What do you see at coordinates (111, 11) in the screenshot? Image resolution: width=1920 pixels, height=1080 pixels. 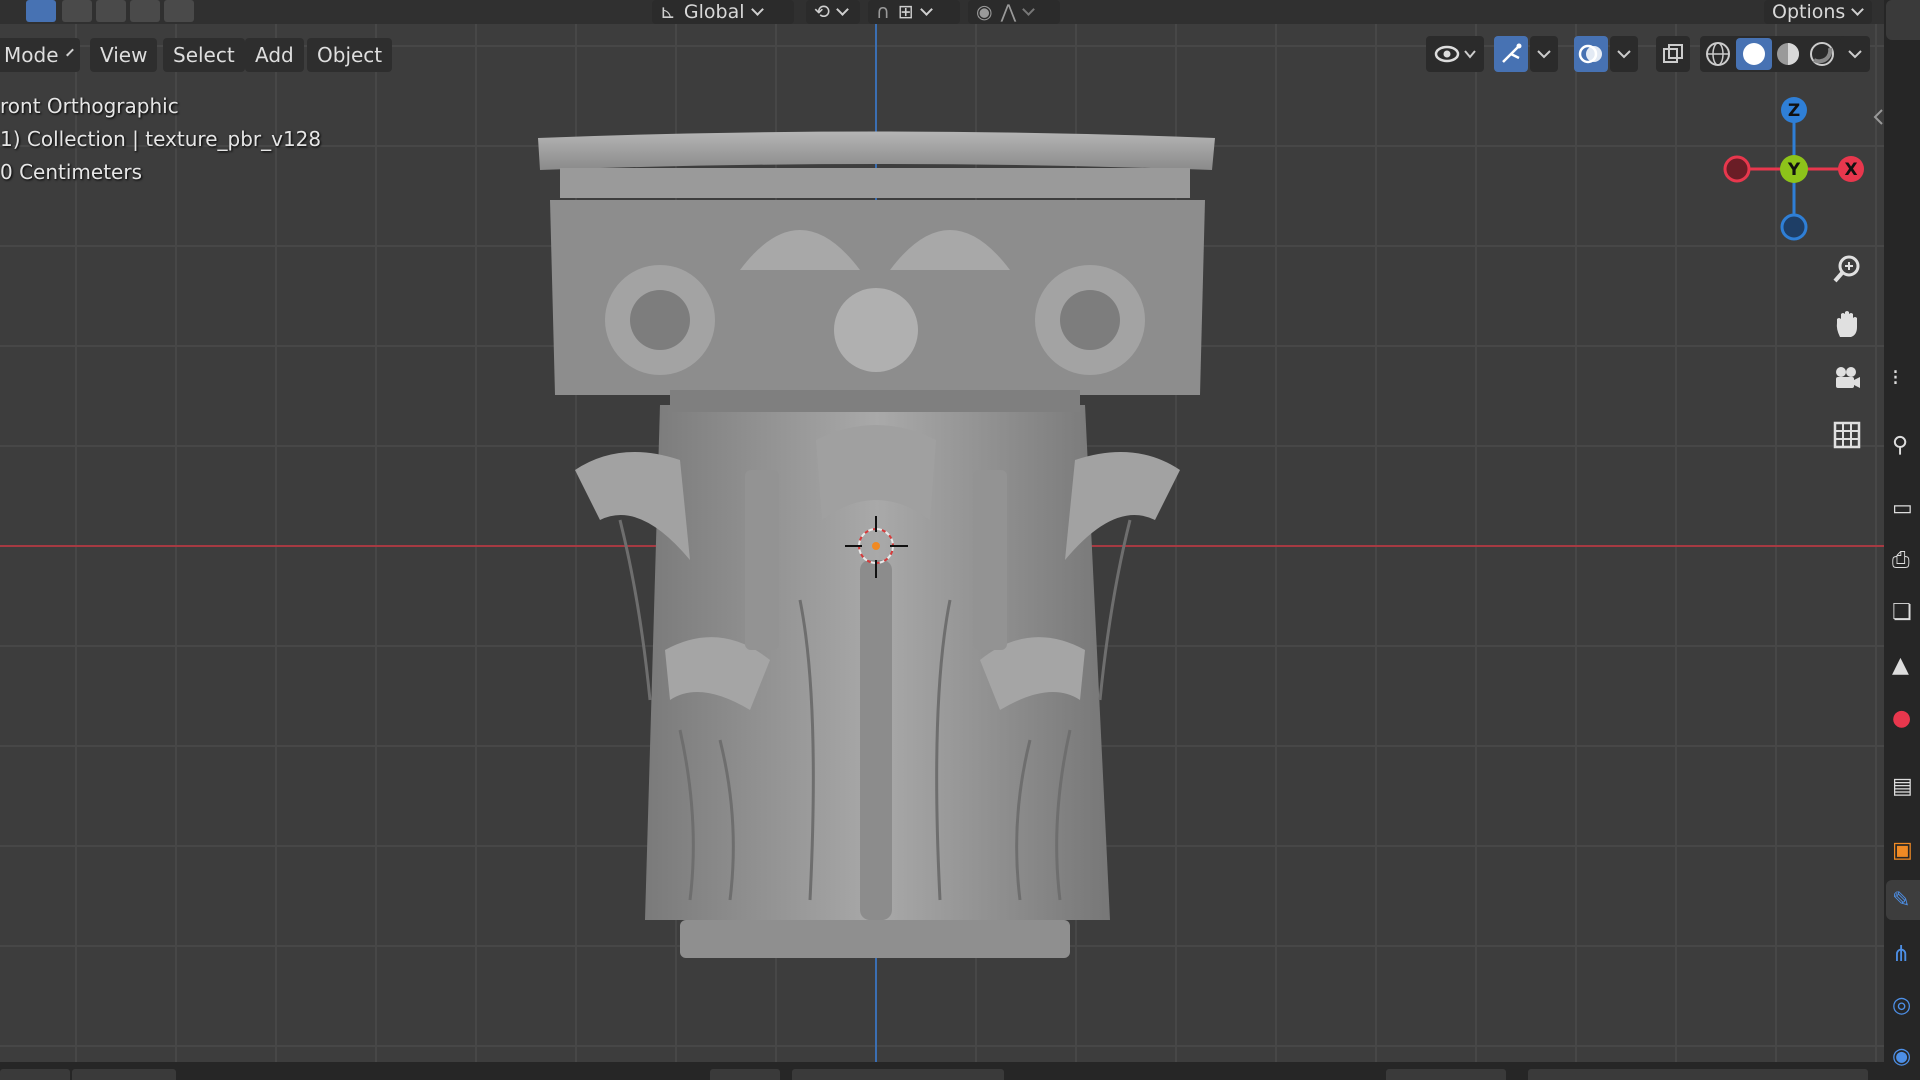 I see `select-subtract-icon` at bounding box center [111, 11].